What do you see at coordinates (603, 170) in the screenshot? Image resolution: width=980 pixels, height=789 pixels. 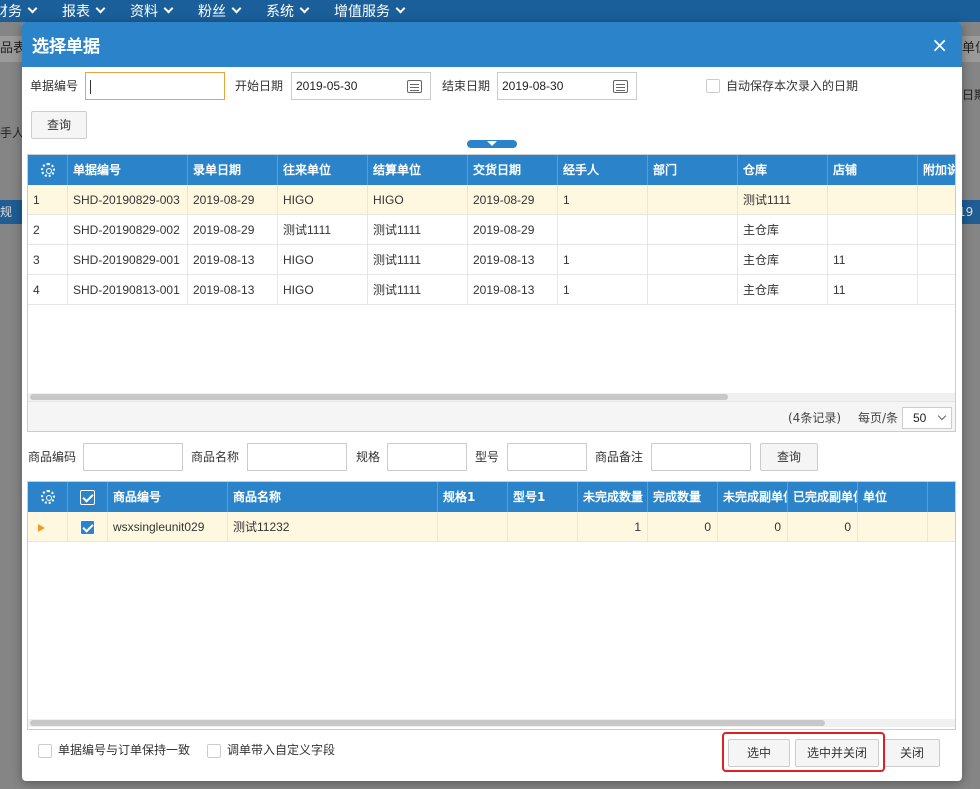 I see `column-header: 经手人` at bounding box center [603, 170].